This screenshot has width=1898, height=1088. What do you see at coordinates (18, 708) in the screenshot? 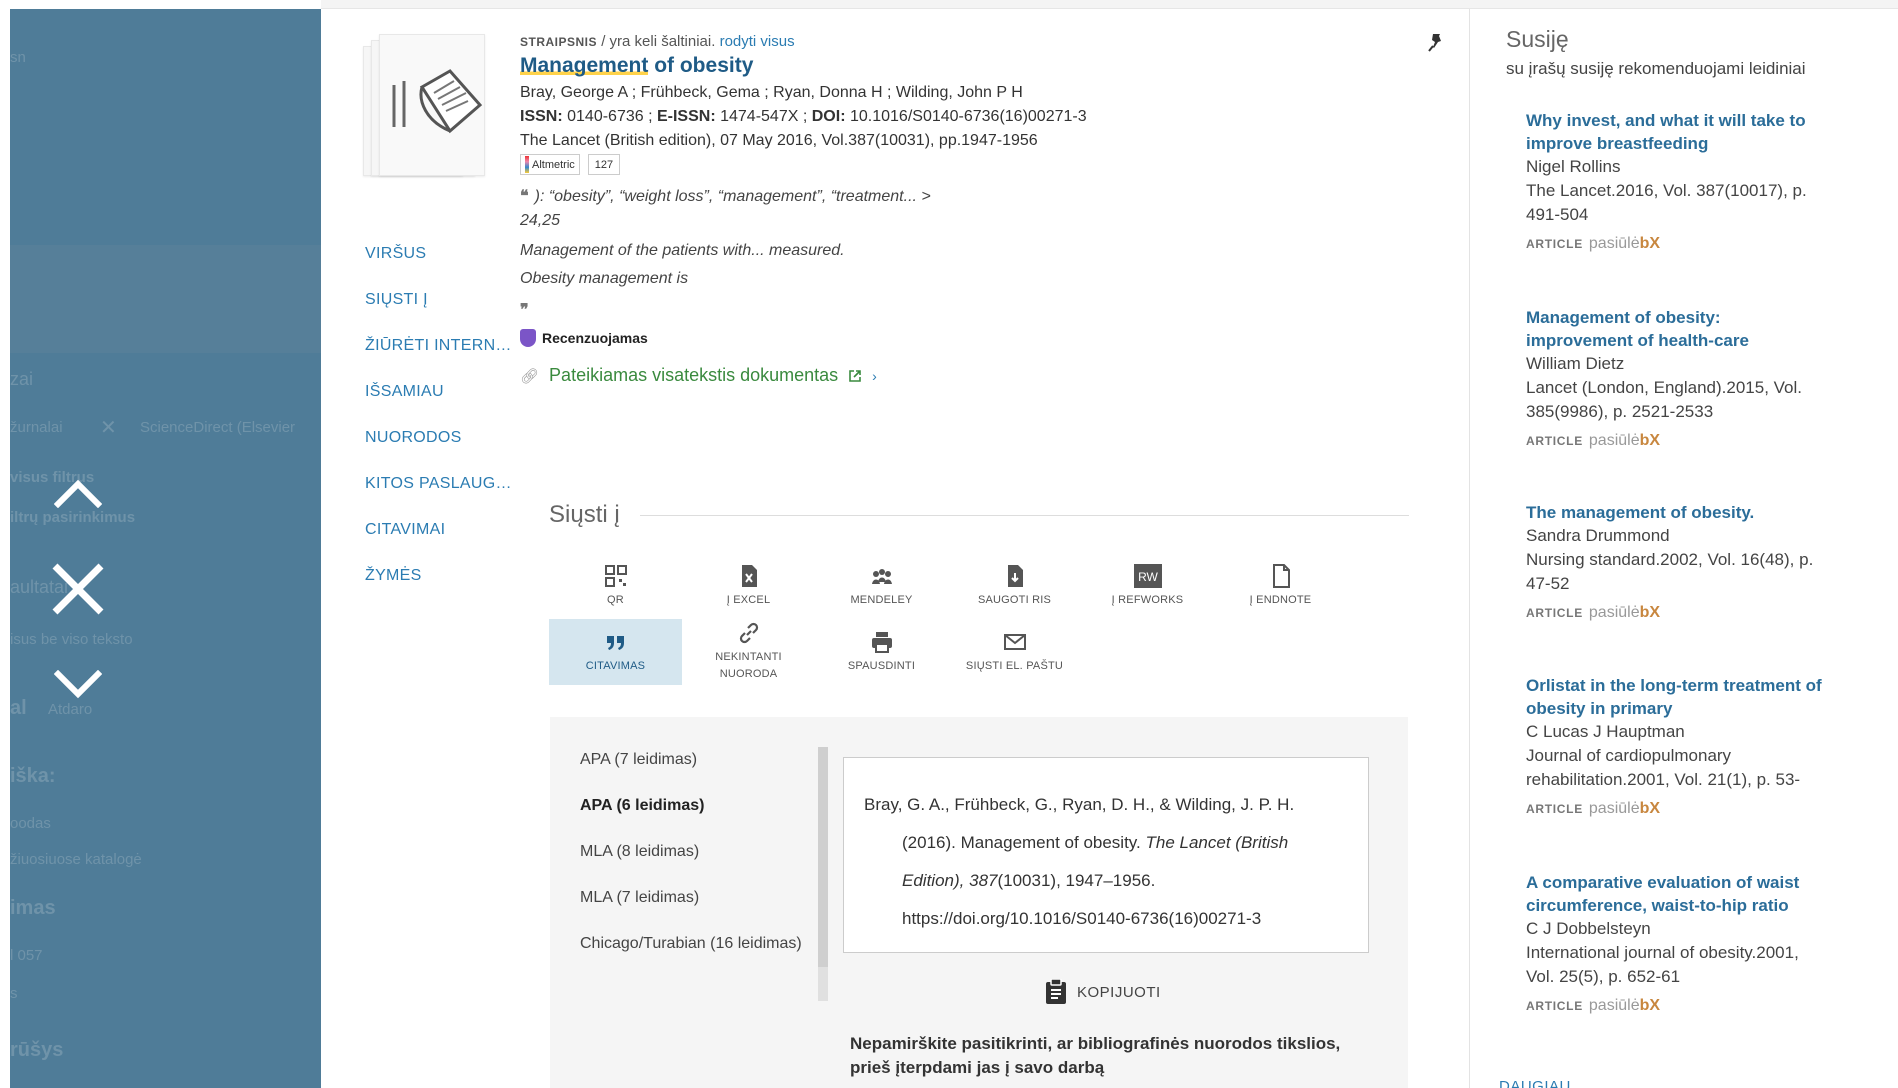
I see `ghost-text: al` at bounding box center [18, 708].